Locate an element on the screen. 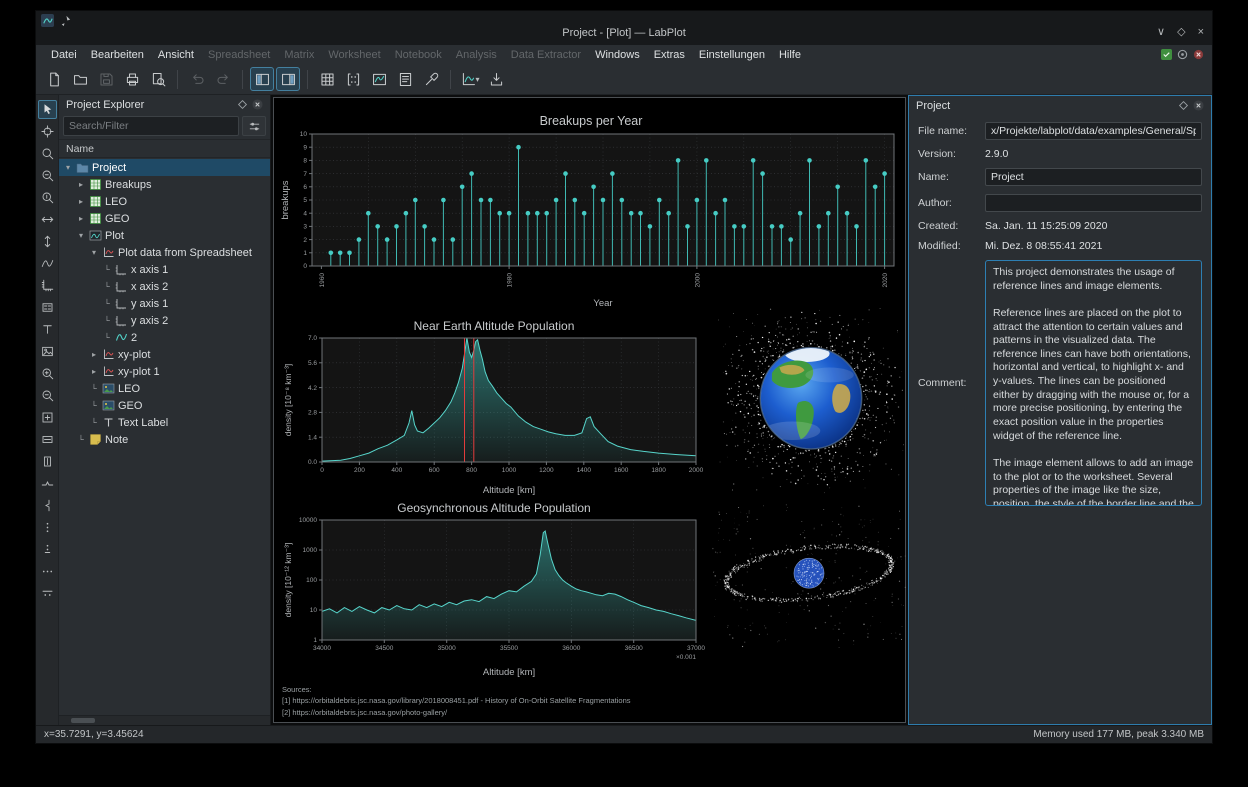  print-preview-button is located at coordinates (158, 79).